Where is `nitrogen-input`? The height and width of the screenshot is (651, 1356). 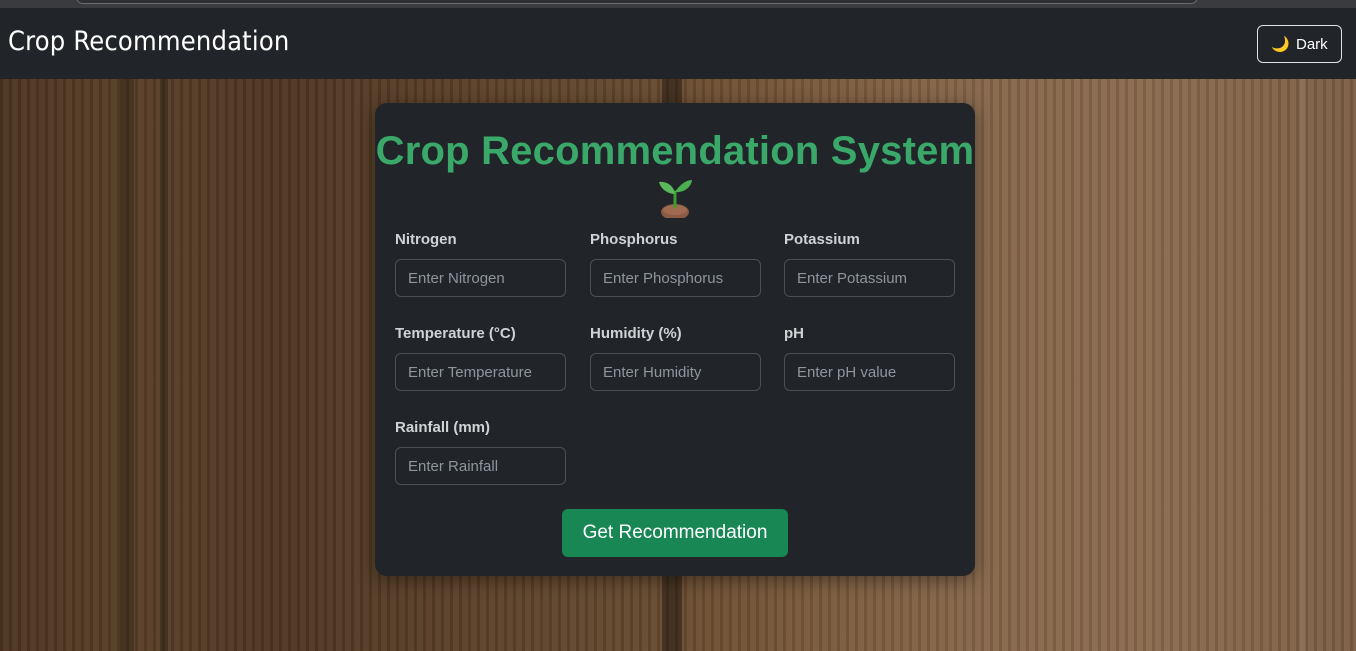
nitrogen-input is located at coordinates (480, 278).